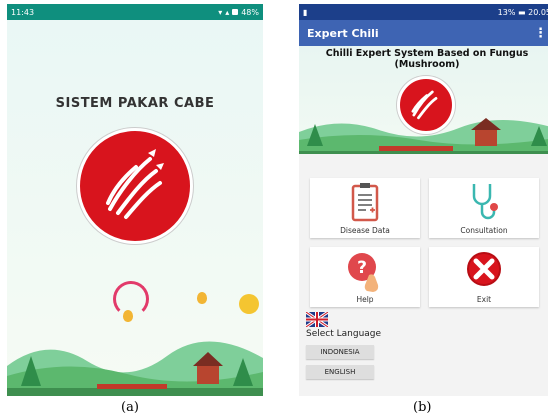  I want to click on exit-icon, so click(484, 269).